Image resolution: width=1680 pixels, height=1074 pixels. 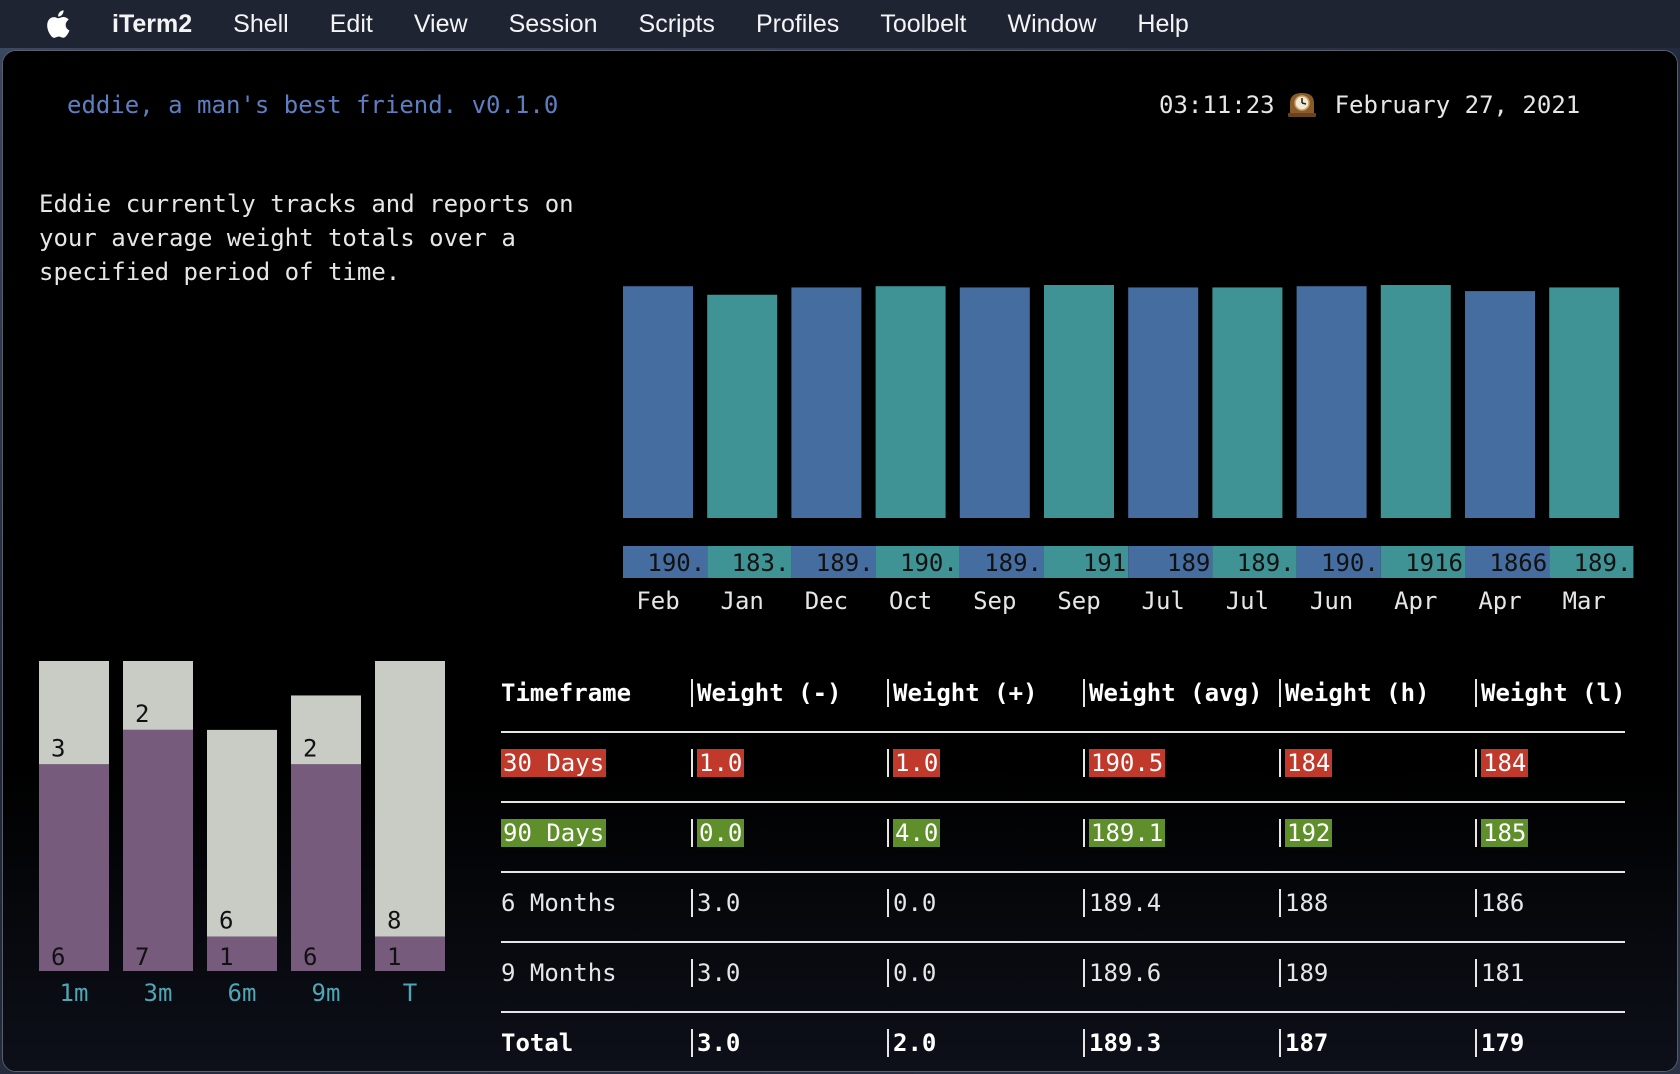 I want to click on month-axis-label: Jul, so click(x=1163, y=601).